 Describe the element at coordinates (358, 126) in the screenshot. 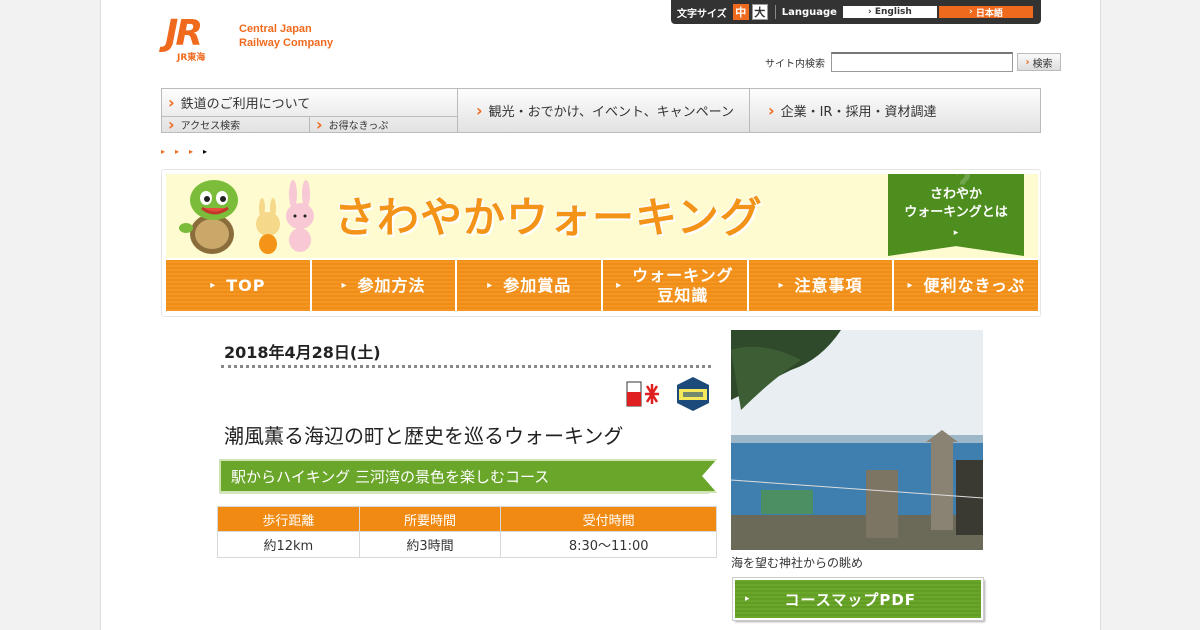

I see `nav-tickets-label: お得なきっぷ` at that location.